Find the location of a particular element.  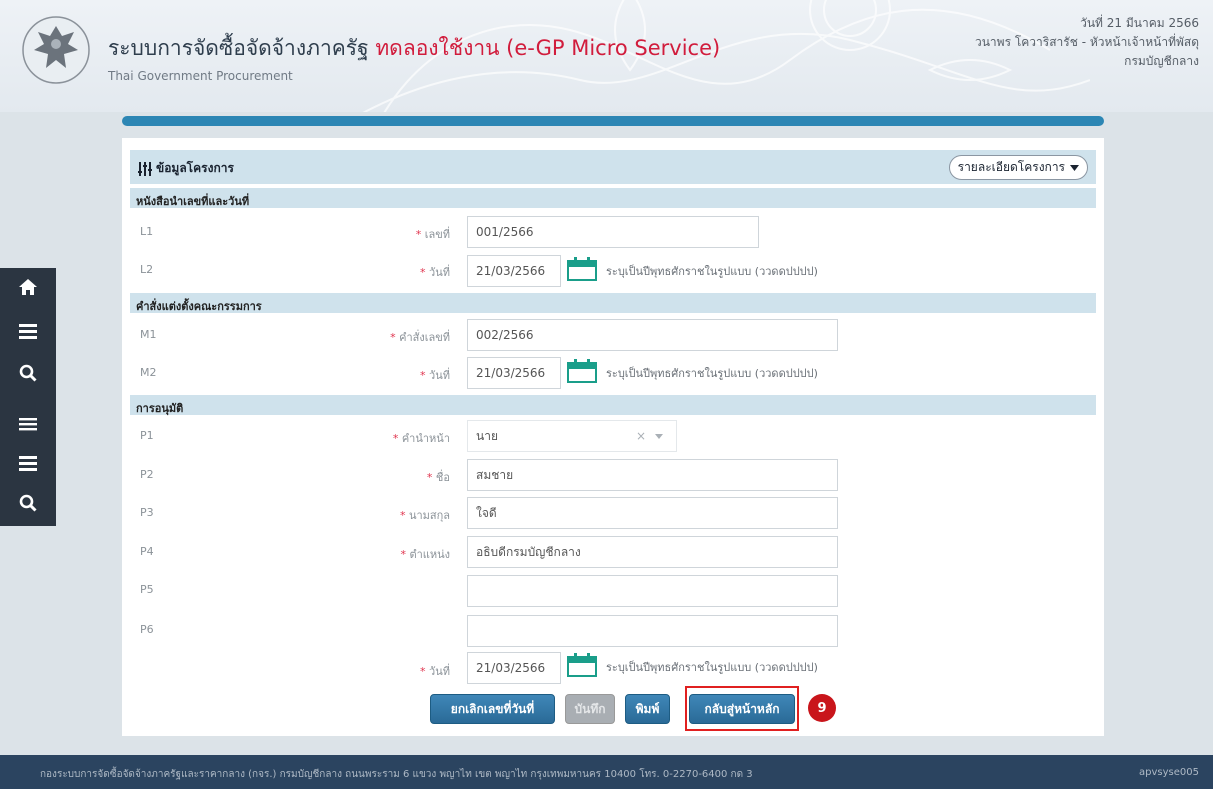

label-first-name: * ชื่อ is located at coordinates (438, 477).